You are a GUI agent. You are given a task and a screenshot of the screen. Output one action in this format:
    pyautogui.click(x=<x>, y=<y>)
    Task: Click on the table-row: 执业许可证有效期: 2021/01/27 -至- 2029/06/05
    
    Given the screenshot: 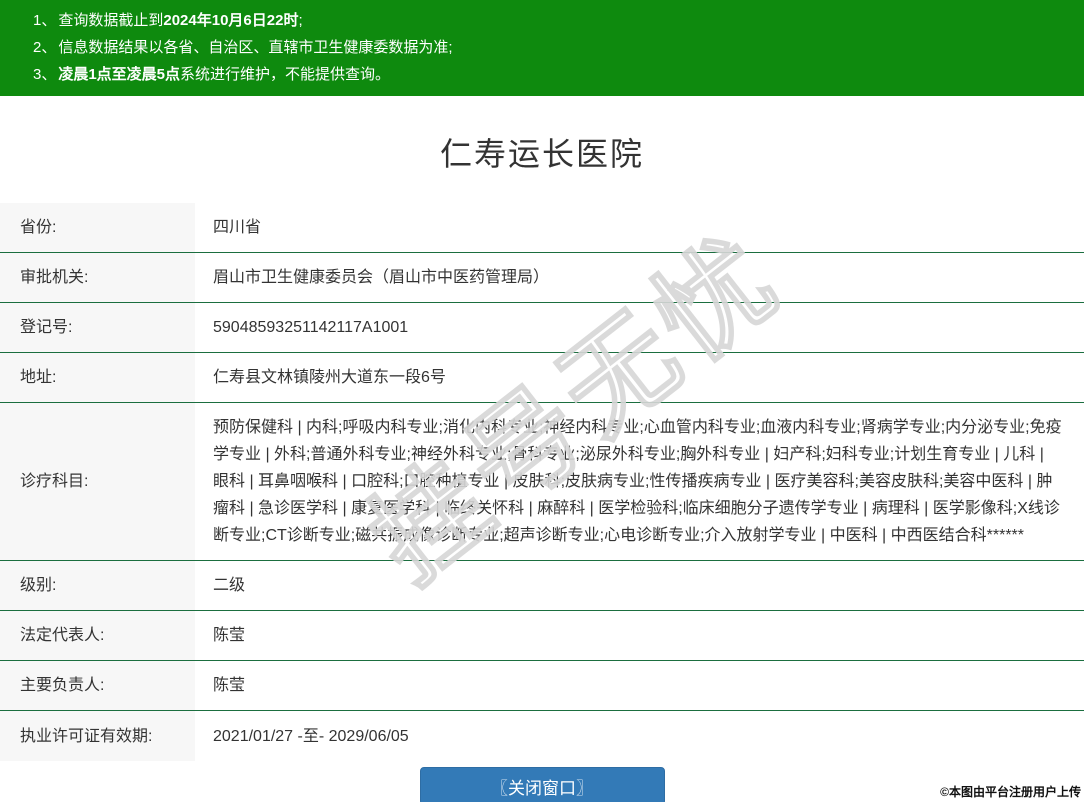 What is the action you would take?
    pyautogui.click(x=542, y=736)
    